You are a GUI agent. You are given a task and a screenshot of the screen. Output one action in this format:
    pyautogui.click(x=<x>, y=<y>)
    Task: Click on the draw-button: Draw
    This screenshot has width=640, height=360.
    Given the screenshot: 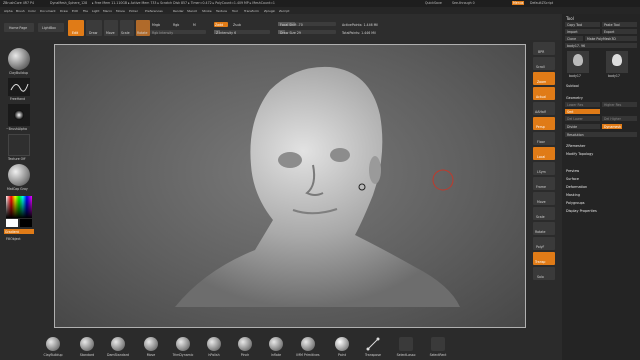 What is the action you would take?
    pyautogui.click(x=94, y=28)
    